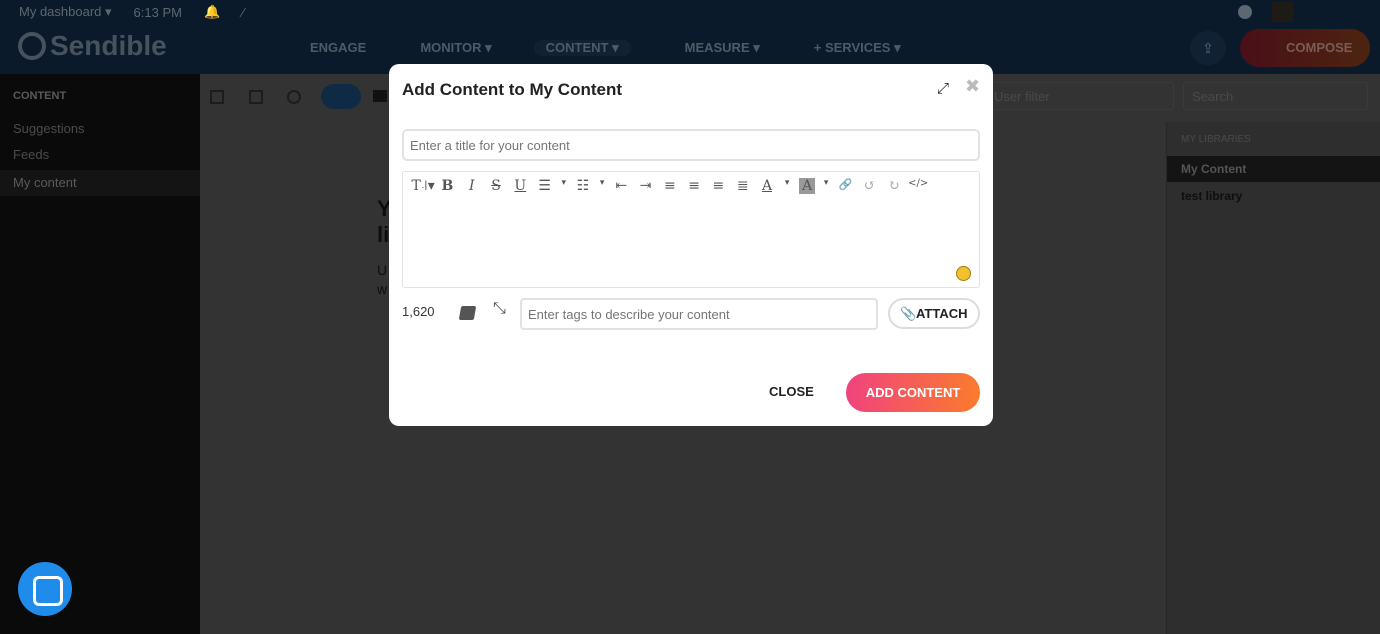 The image size is (1380, 634). I want to click on tags-input, so click(699, 314).